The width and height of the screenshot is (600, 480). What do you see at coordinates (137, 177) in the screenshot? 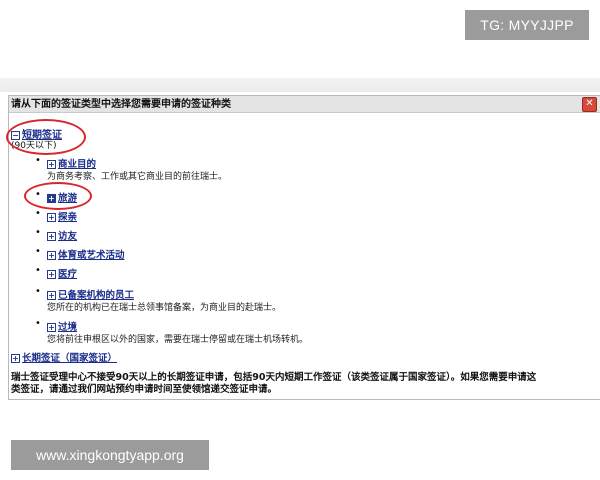
I see `item-business-note: 为商务考察、工作或其它商业目的前往瑞士。` at bounding box center [137, 177].